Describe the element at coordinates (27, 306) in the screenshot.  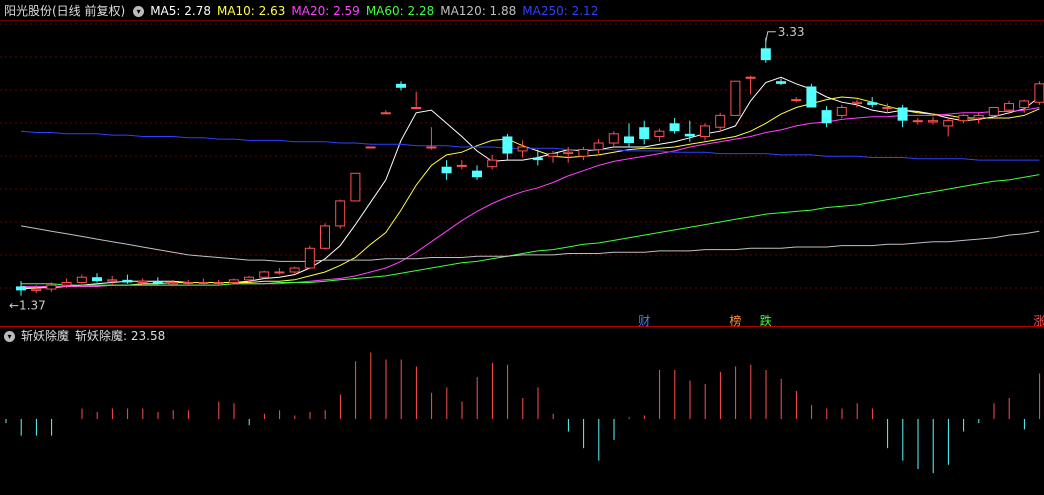
I see `low-label: ←1.37` at that location.